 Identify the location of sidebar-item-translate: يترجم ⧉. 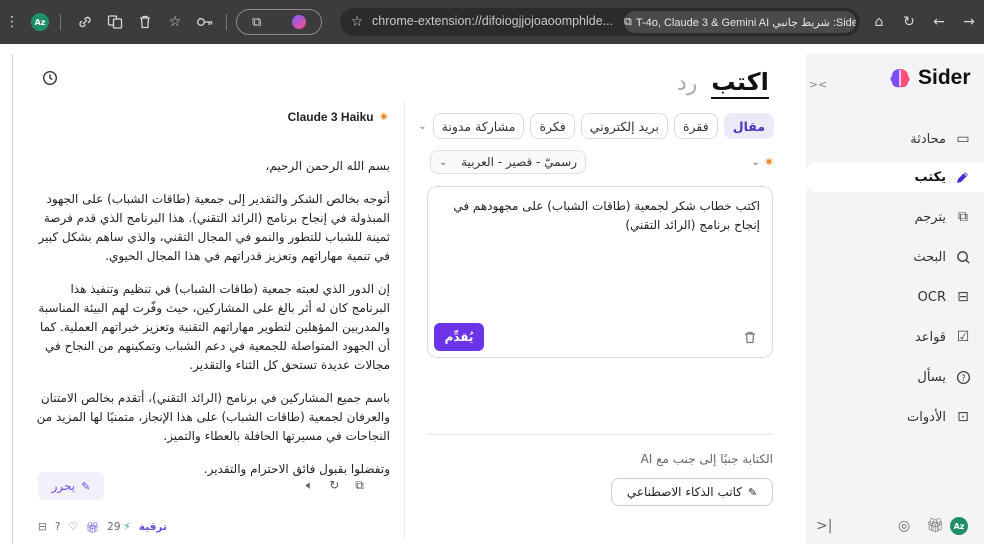
(892, 217).